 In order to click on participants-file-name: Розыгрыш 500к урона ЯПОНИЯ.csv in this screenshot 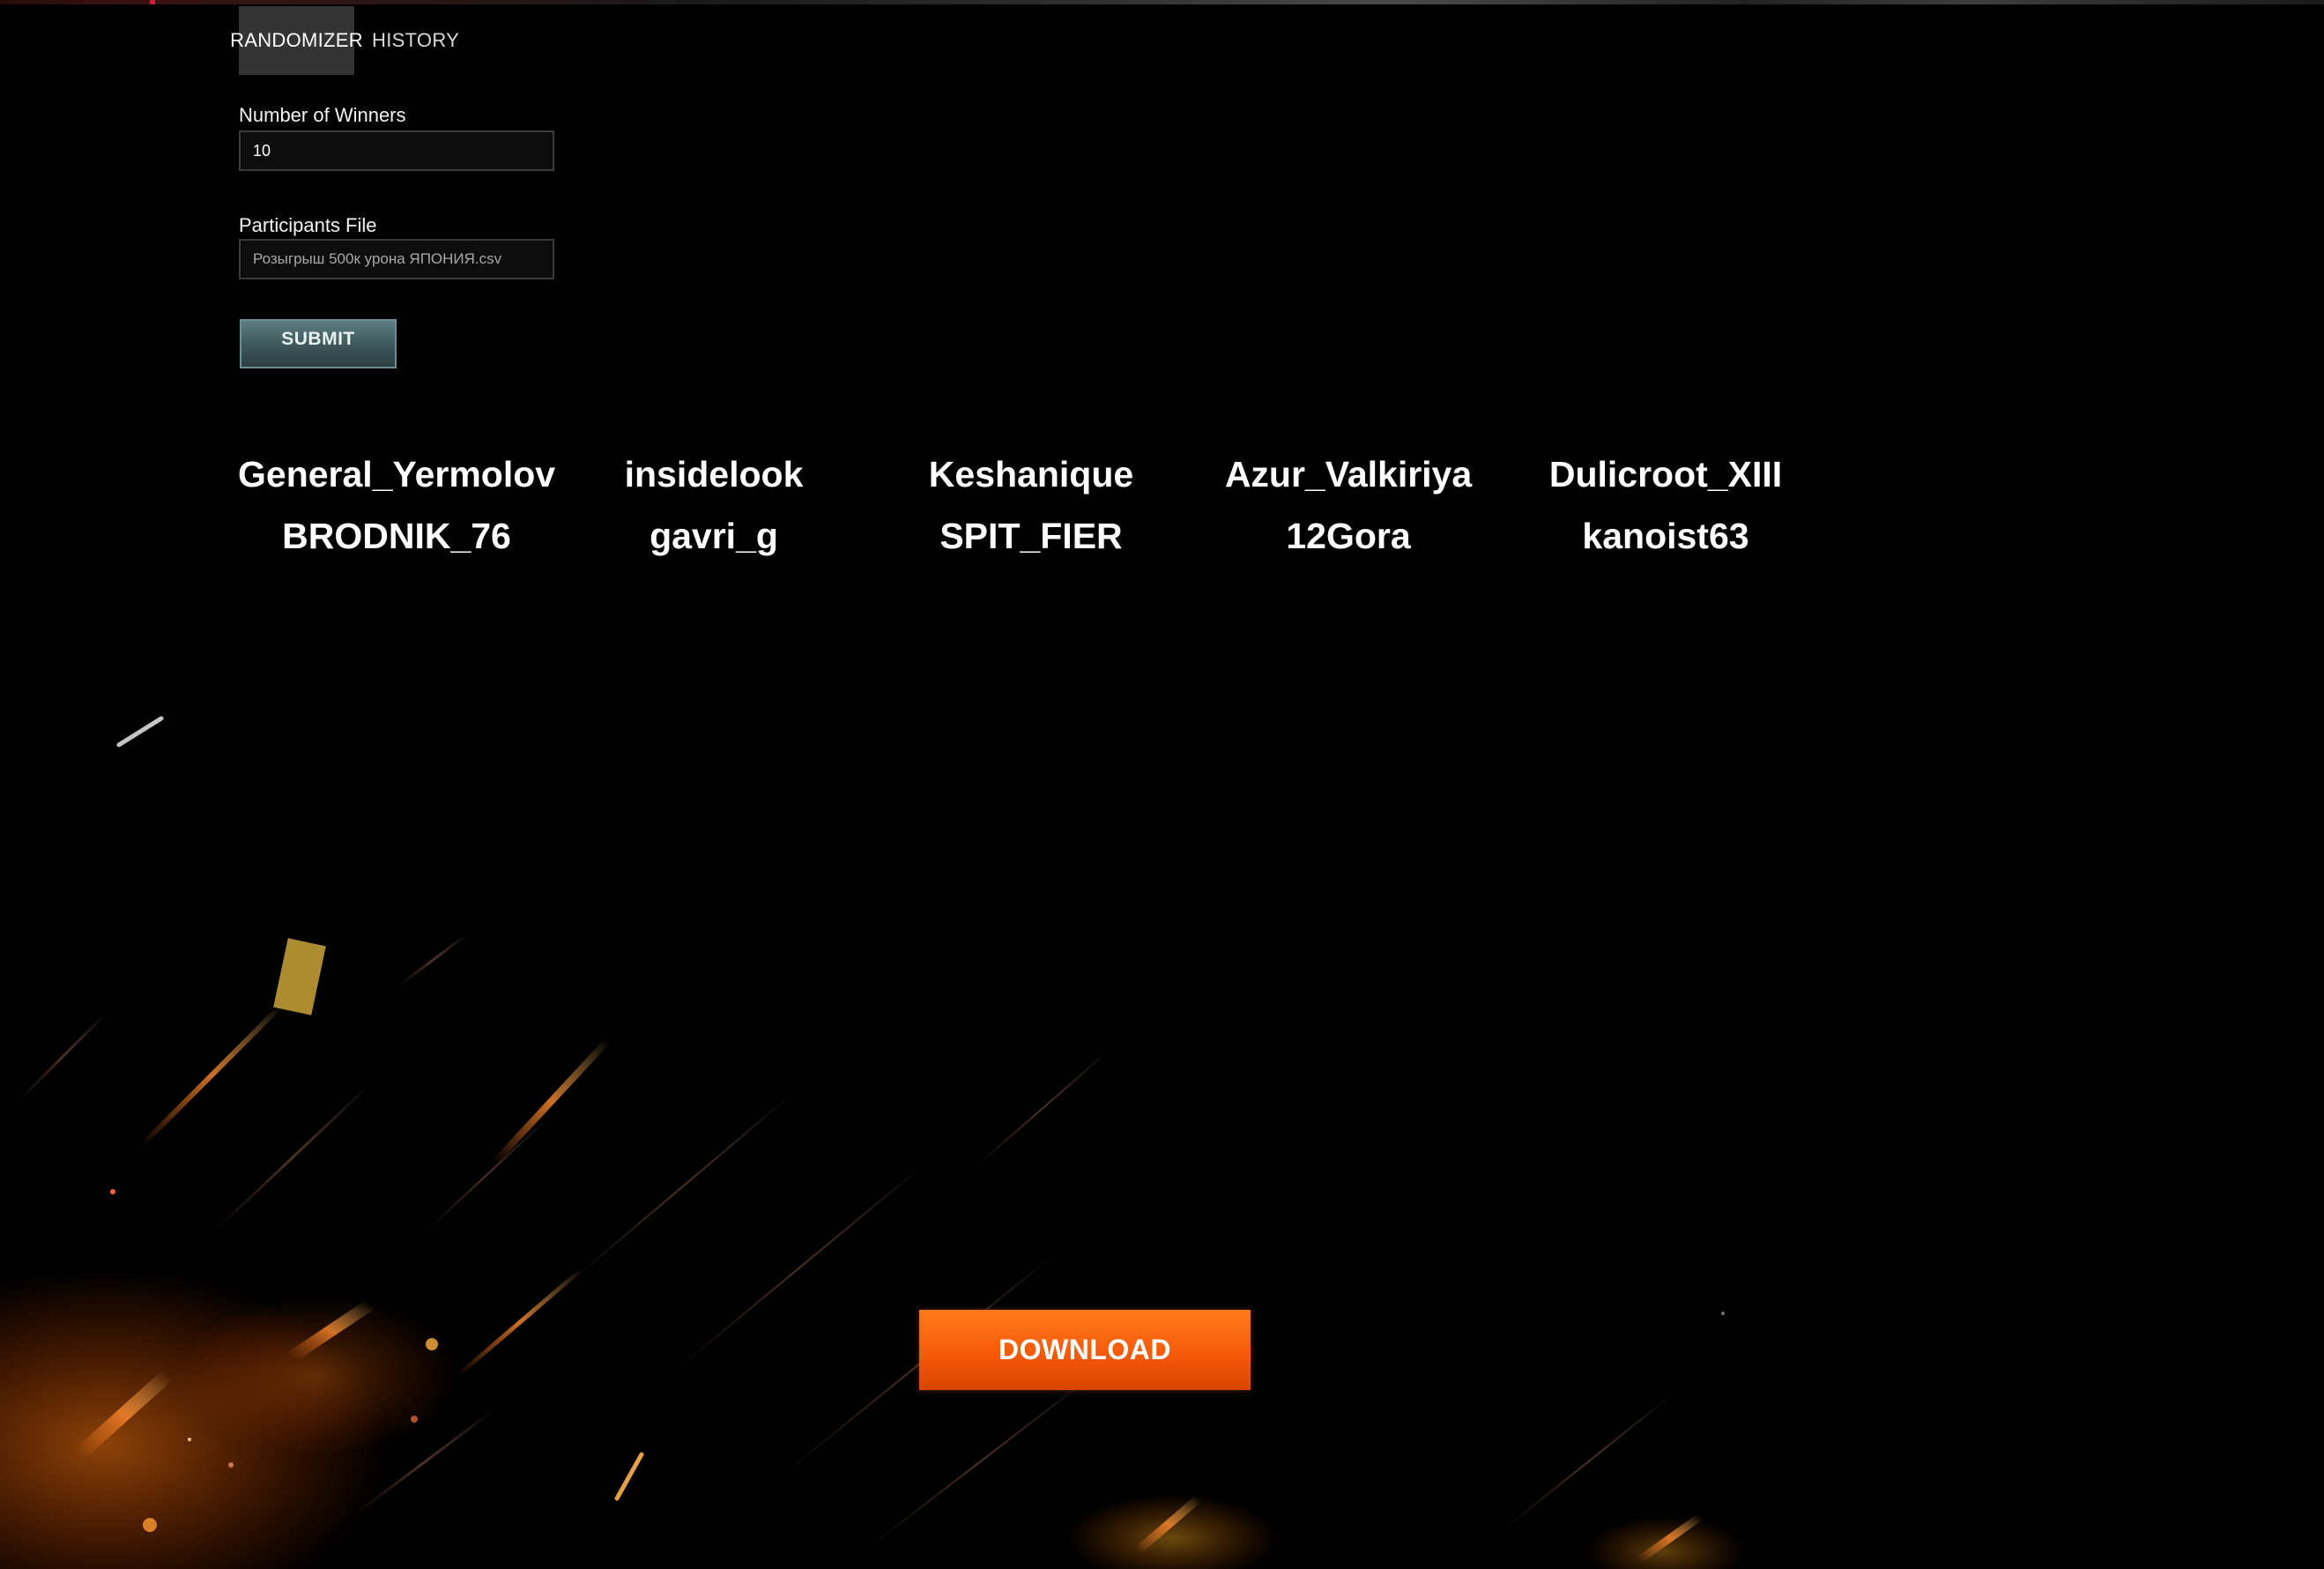, I will do `click(377, 258)`.